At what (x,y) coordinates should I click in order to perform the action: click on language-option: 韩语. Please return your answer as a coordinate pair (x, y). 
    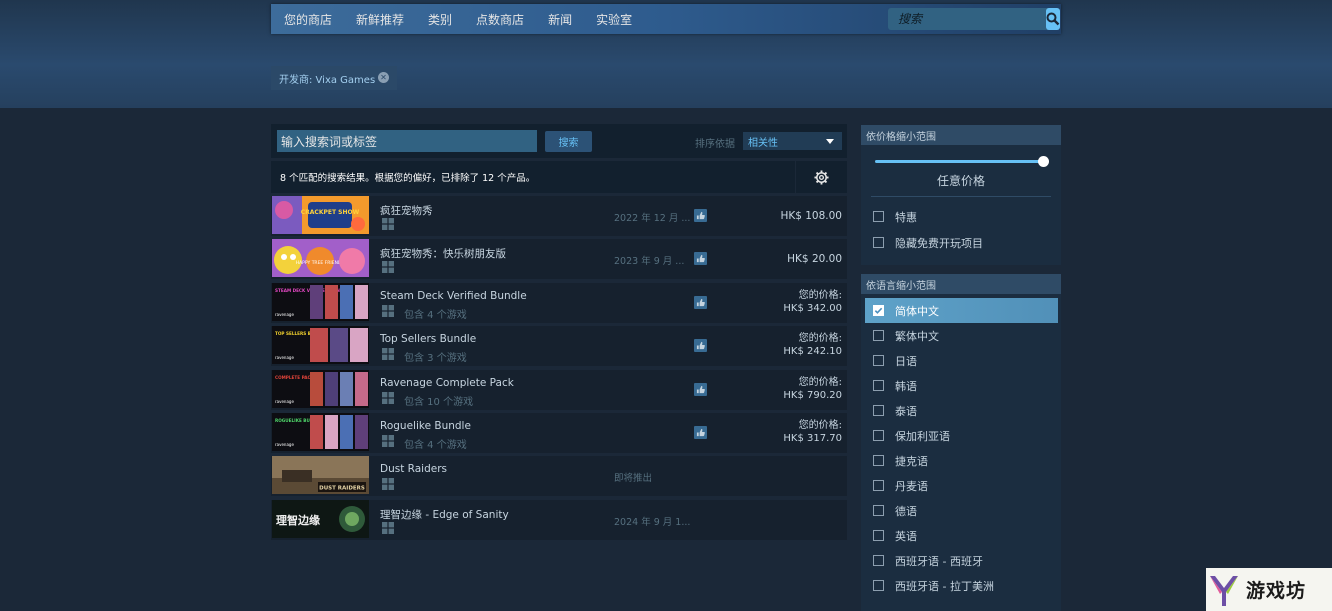
    Looking at the image, I should click on (961, 385).